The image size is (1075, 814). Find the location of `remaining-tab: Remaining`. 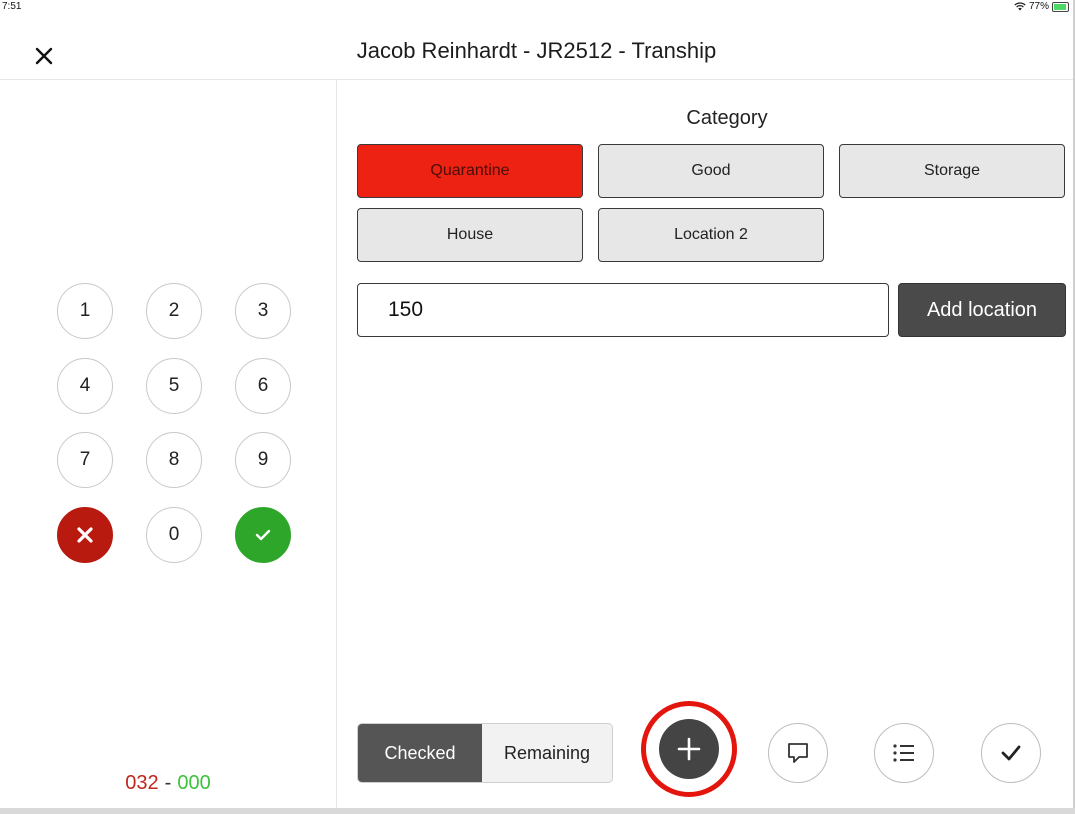

remaining-tab: Remaining is located at coordinates (547, 753).